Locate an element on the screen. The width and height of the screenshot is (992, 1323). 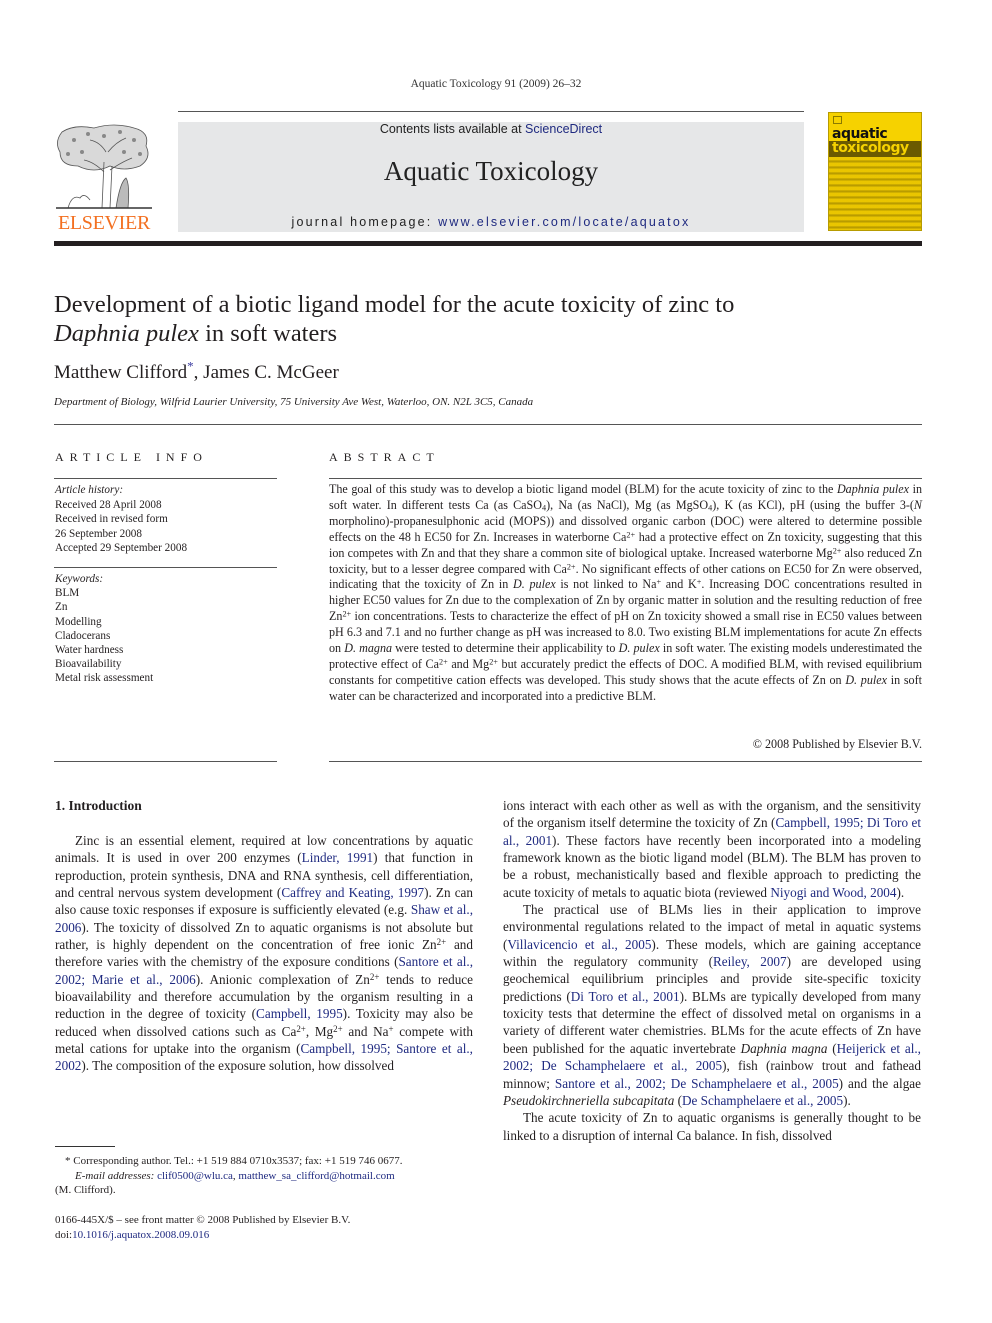
title-text-2: in soft waters is located at coordinates (268, 333).